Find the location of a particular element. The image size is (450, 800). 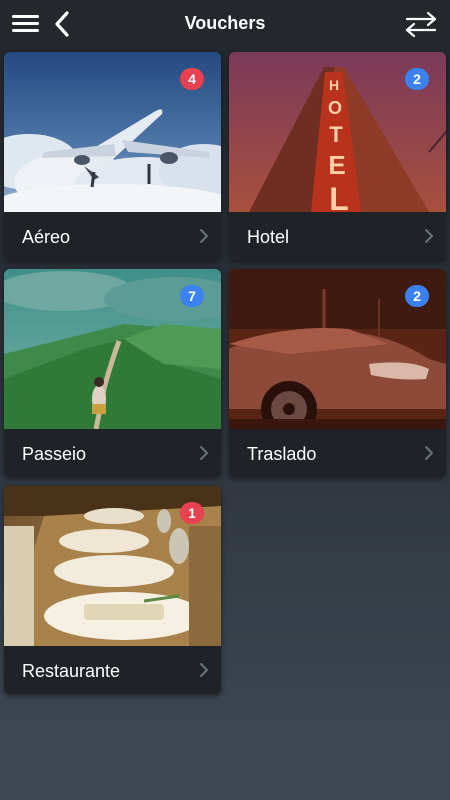

hamburger-menu-icon is located at coordinates (25, 24).